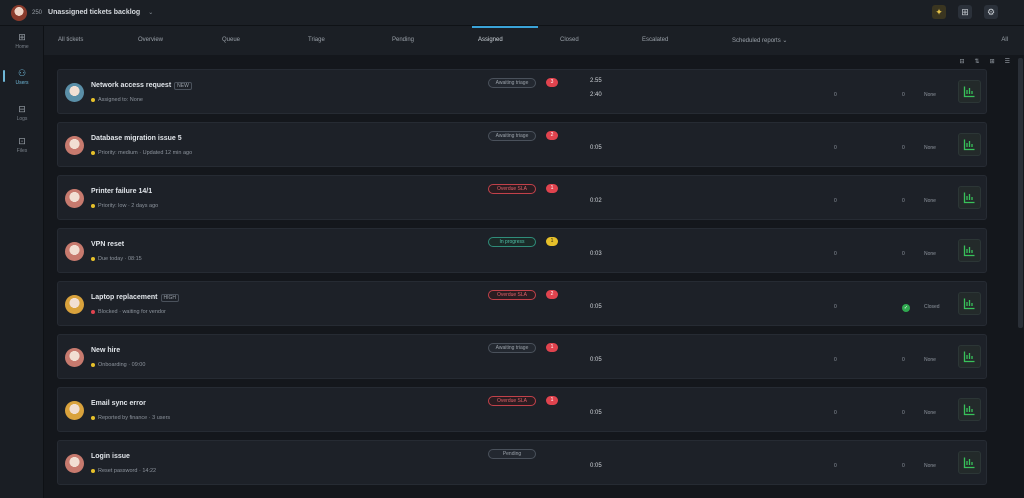 The height and width of the screenshot is (498, 1024). I want to click on grid-icon: ⊞, so click(965, 12).